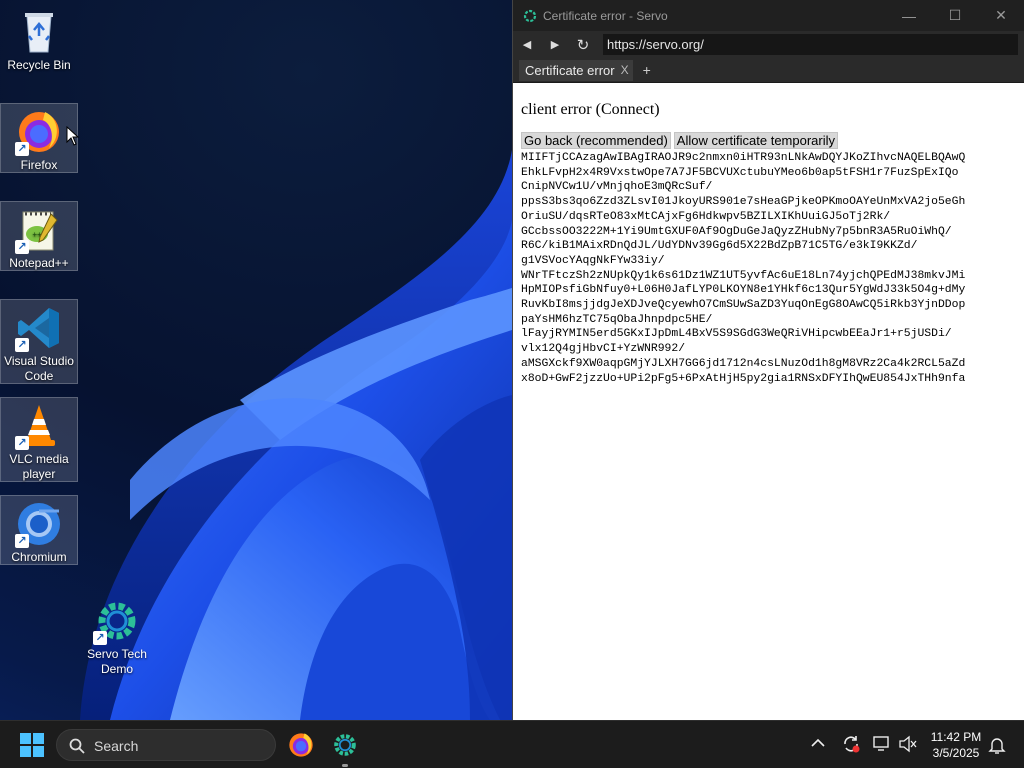 The image size is (1024, 768). I want to click on maximize-icon: ☐, so click(955, 15).